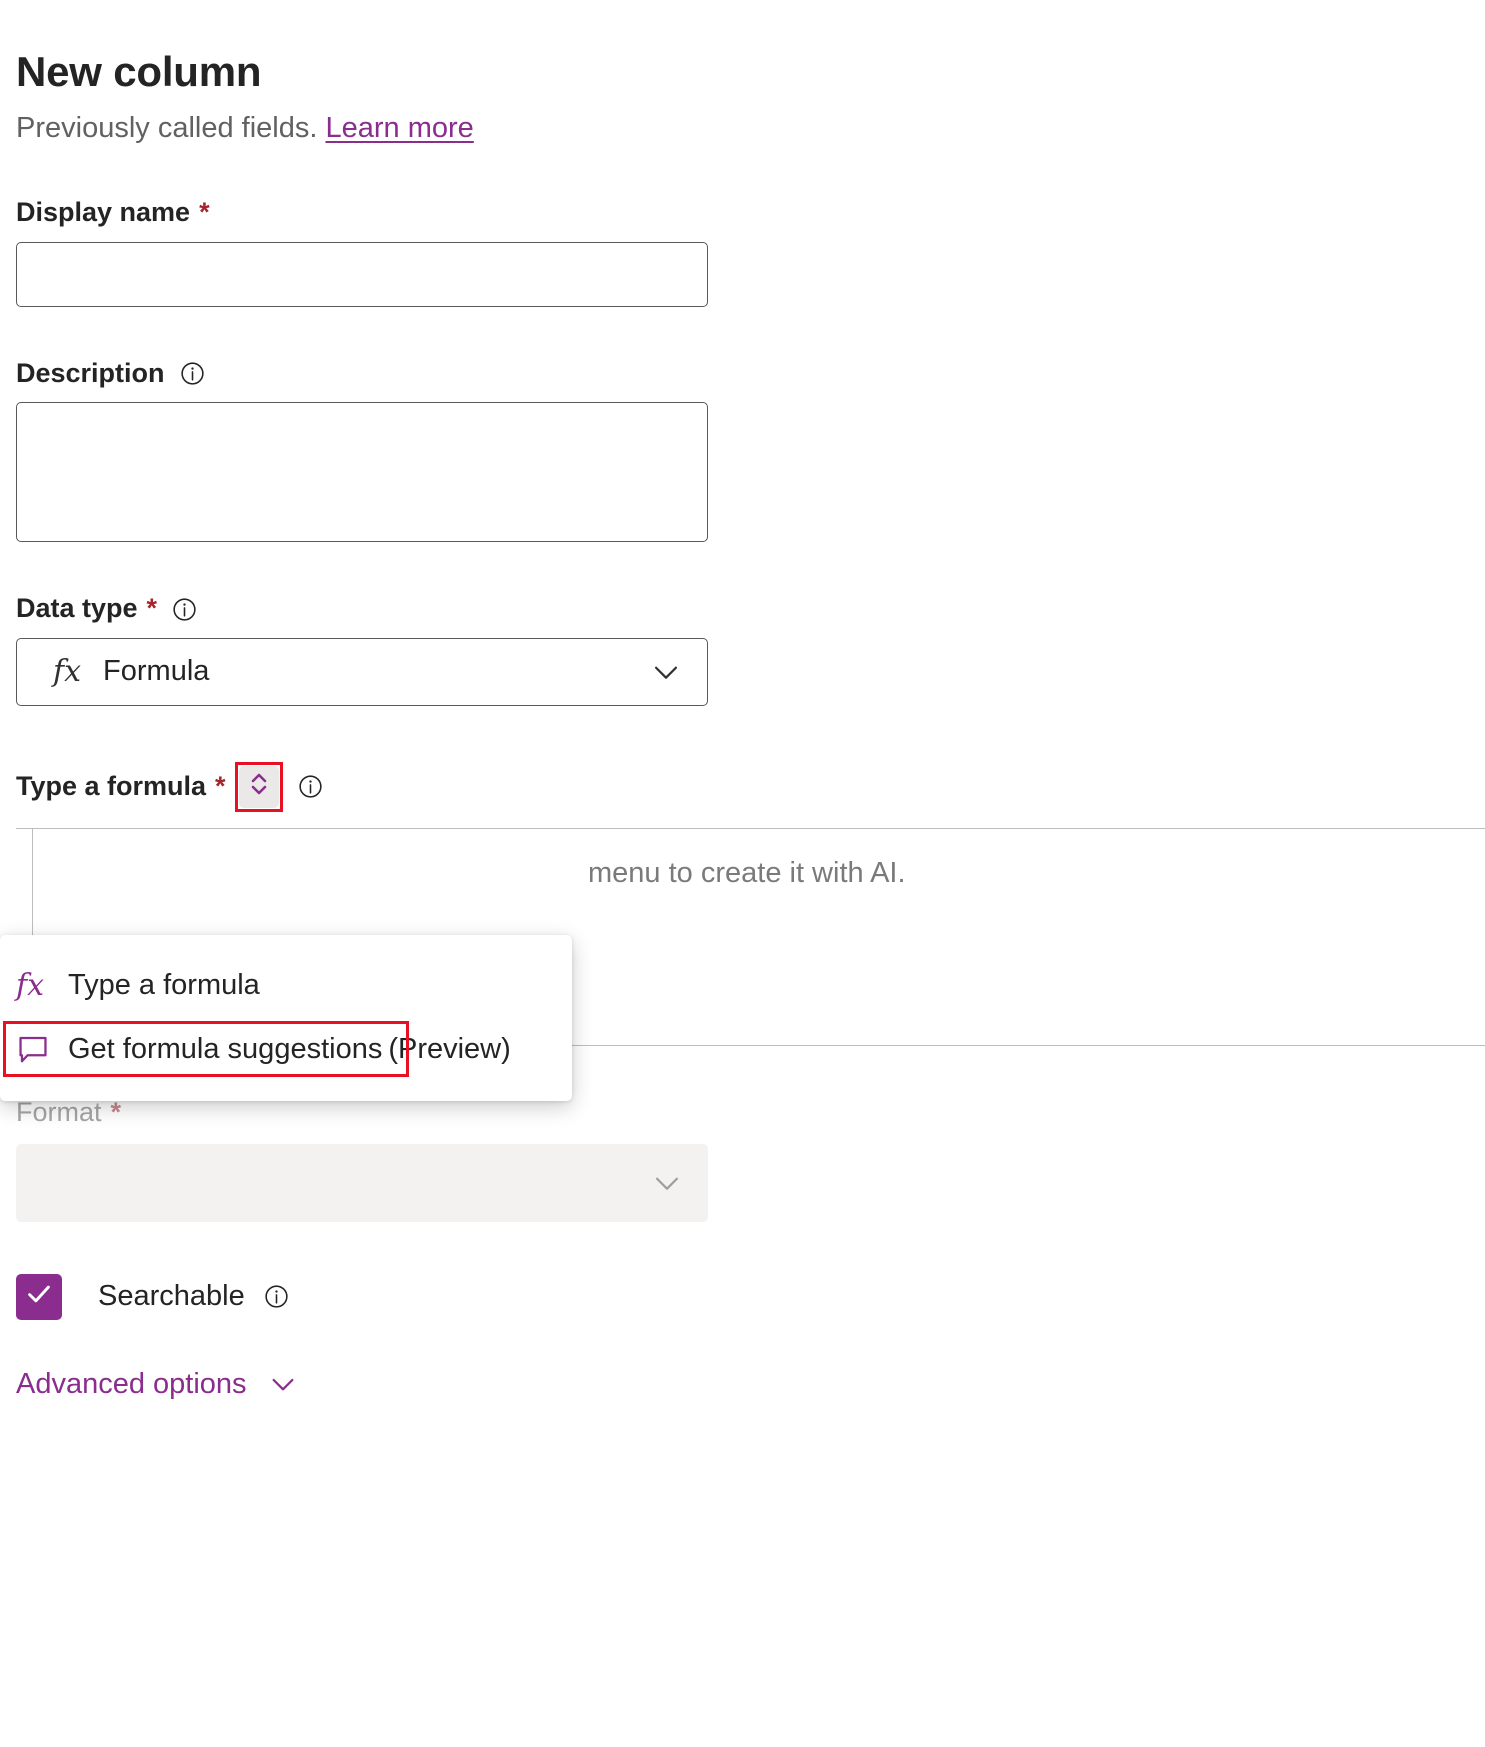 This screenshot has width=1485, height=1747. Describe the element at coordinates (750, 251) in the screenshot. I see `display-name-field: Display name *` at that location.